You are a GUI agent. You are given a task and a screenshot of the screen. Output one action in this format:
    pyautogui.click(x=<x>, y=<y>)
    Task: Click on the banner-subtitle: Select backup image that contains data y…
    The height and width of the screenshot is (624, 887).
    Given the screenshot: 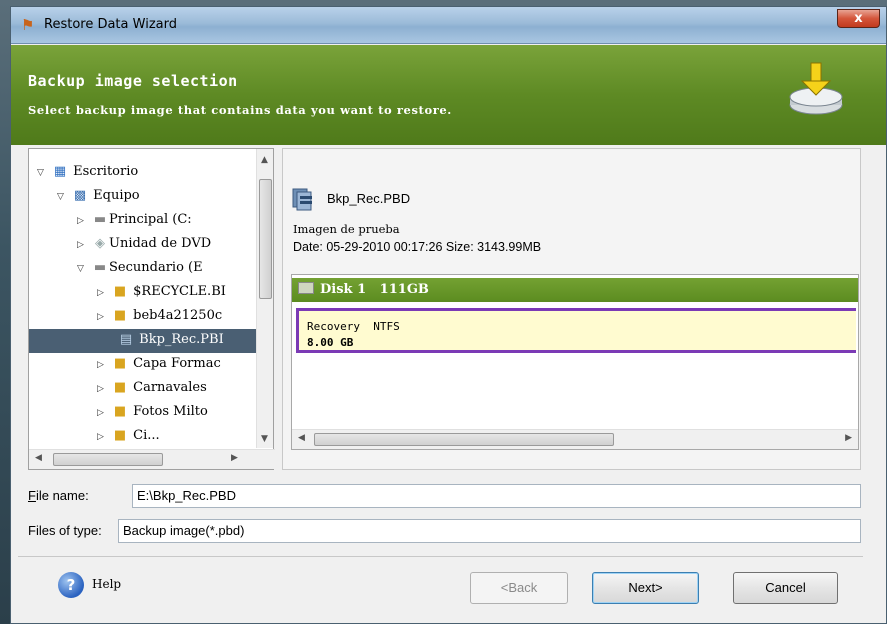 What is the action you would take?
    pyautogui.click(x=240, y=110)
    